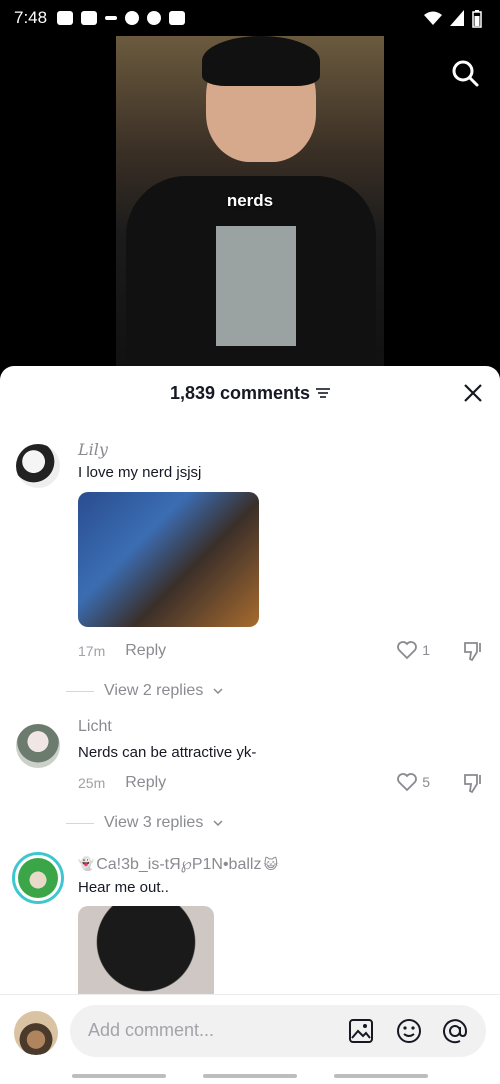 This screenshot has height=1084, width=500. I want to click on comment-meta: 17m Reply, so click(122, 651).